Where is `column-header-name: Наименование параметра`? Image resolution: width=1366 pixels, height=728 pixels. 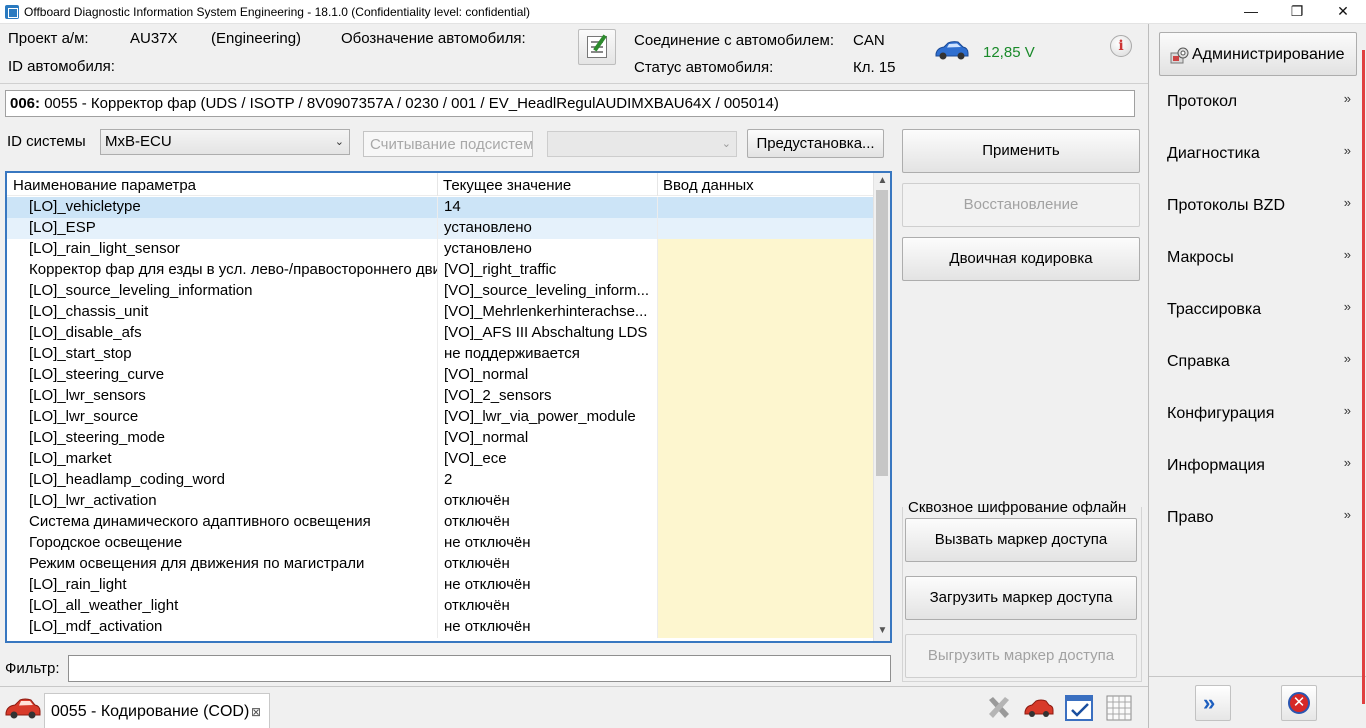 column-header-name: Наименование параметра is located at coordinates (104, 185).